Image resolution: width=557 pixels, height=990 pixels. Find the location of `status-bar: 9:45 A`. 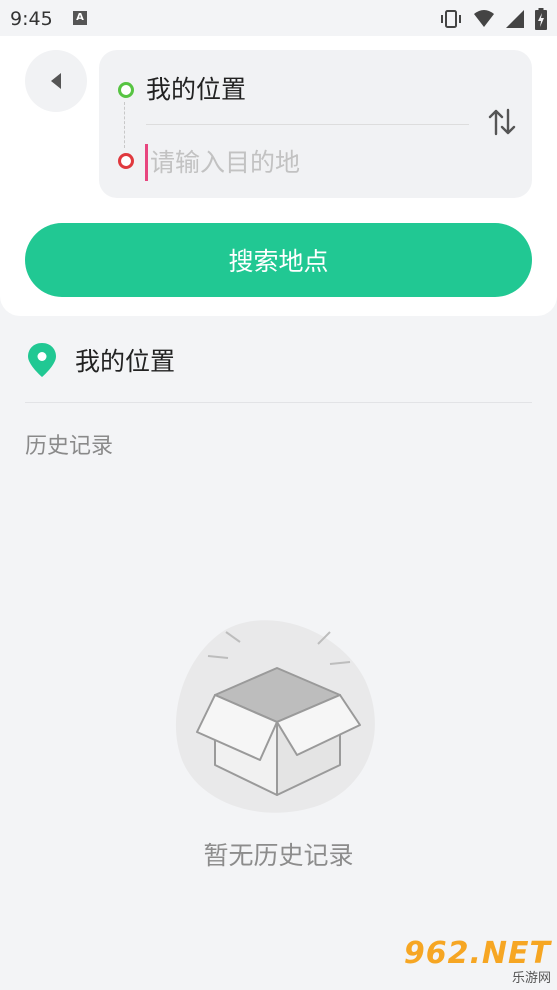

status-bar: 9:45 A is located at coordinates (278, 18).